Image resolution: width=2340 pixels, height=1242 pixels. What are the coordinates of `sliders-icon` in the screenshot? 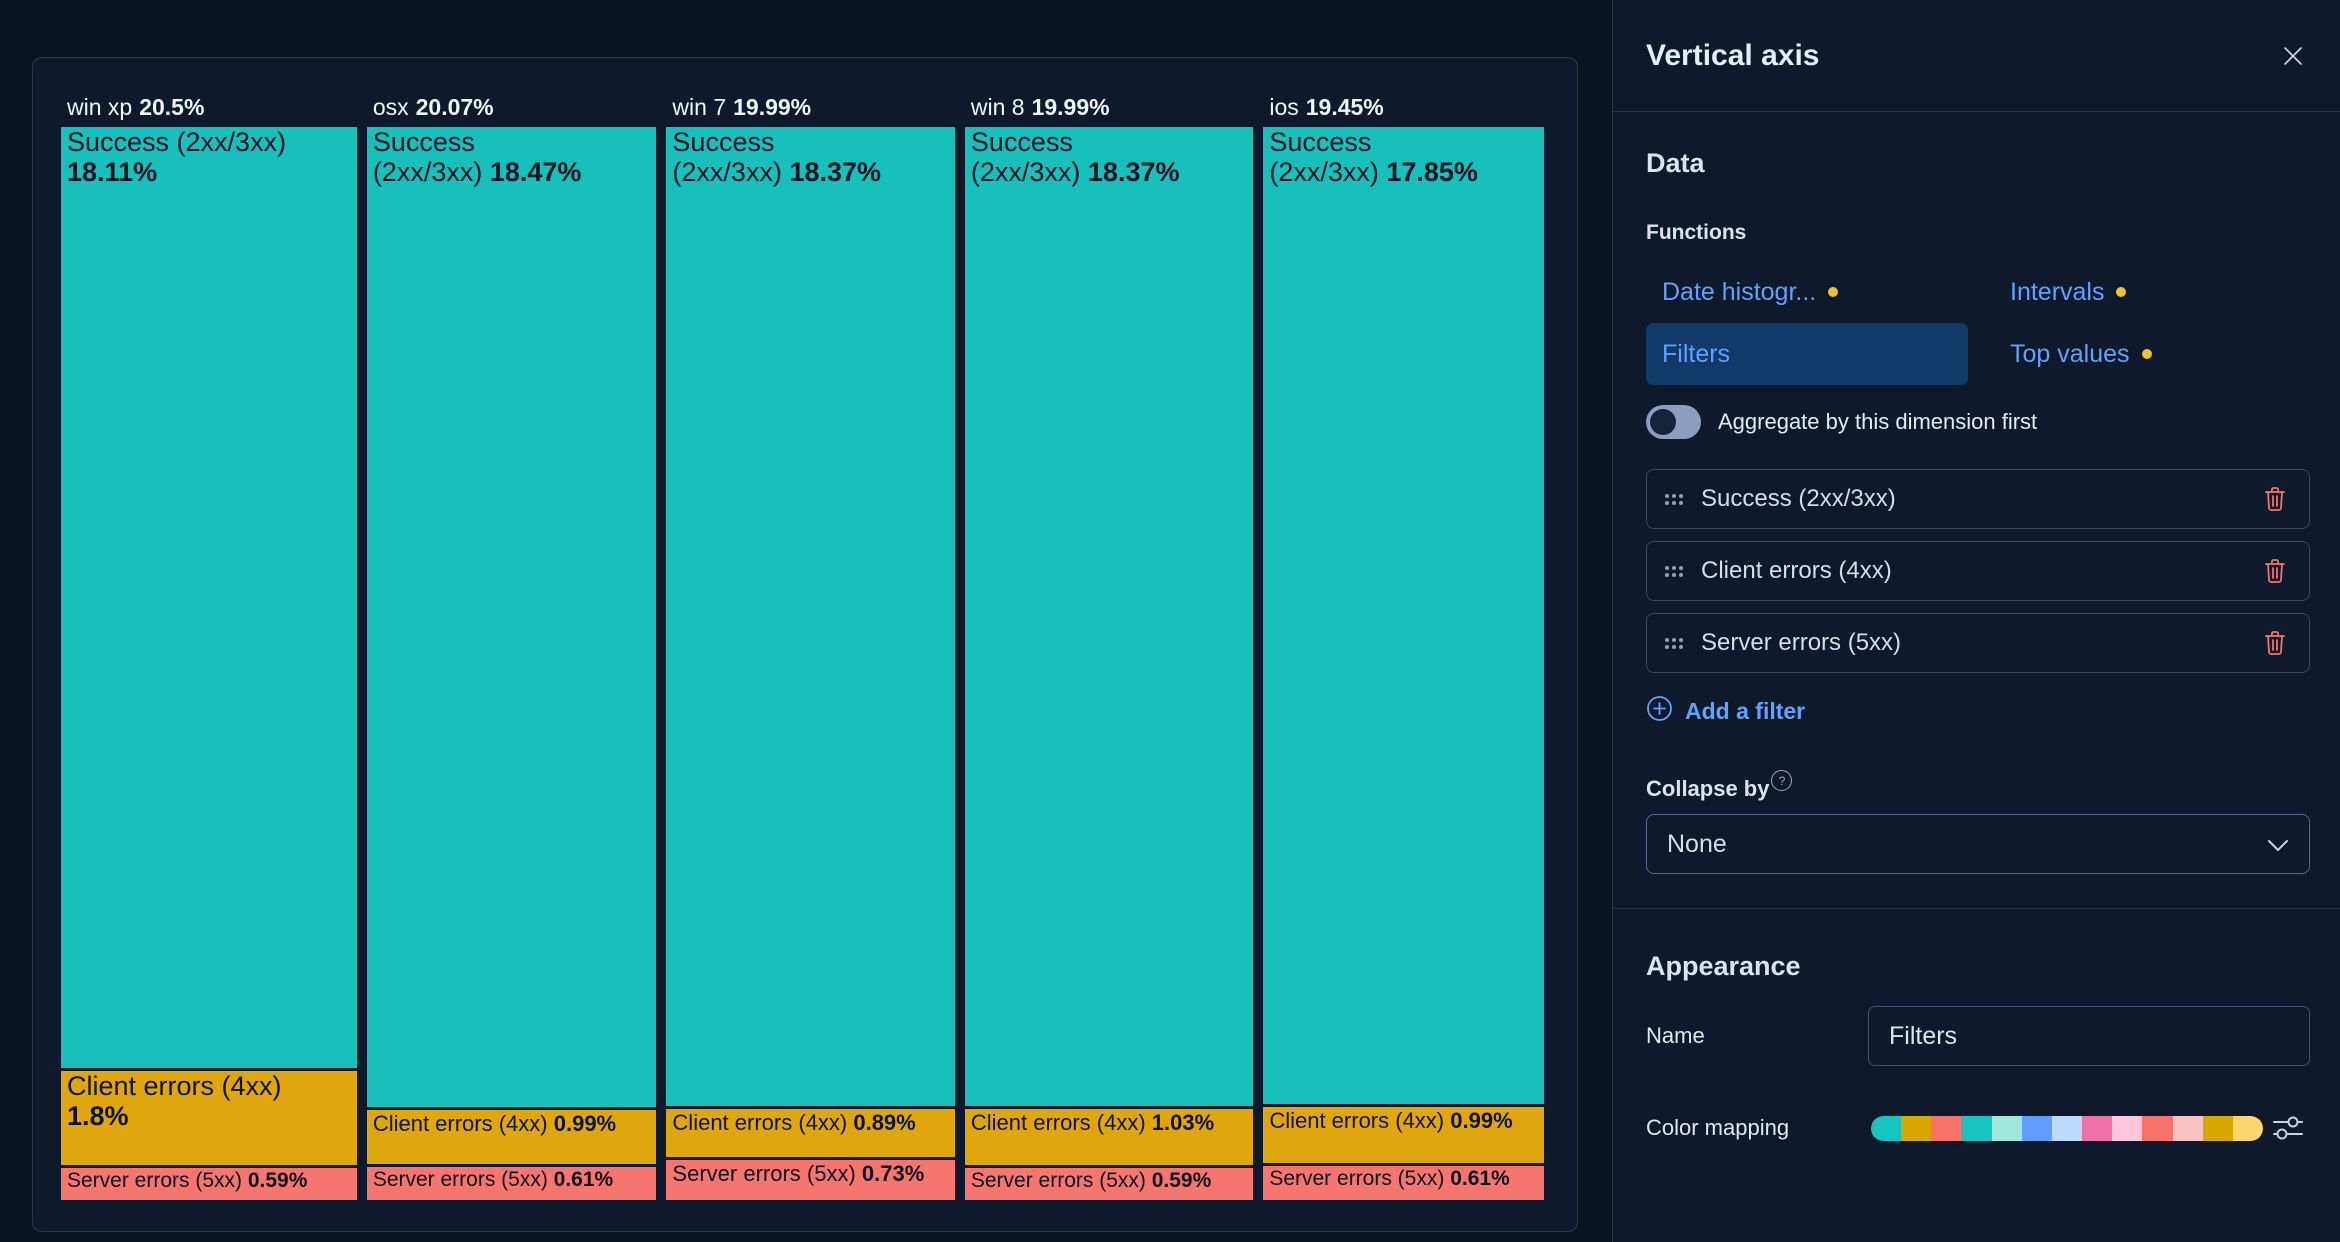 It's located at (2288, 1132).